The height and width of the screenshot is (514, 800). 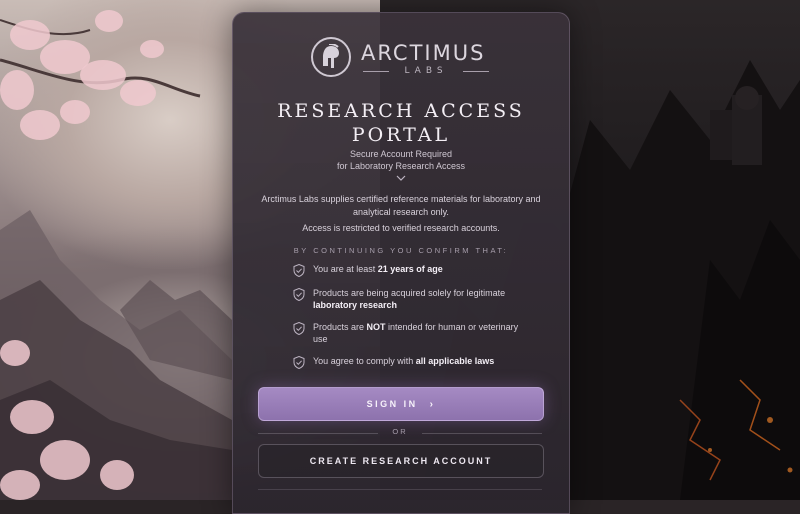 What do you see at coordinates (482, 433) in the screenshot?
I see `divider-line` at bounding box center [482, 433].